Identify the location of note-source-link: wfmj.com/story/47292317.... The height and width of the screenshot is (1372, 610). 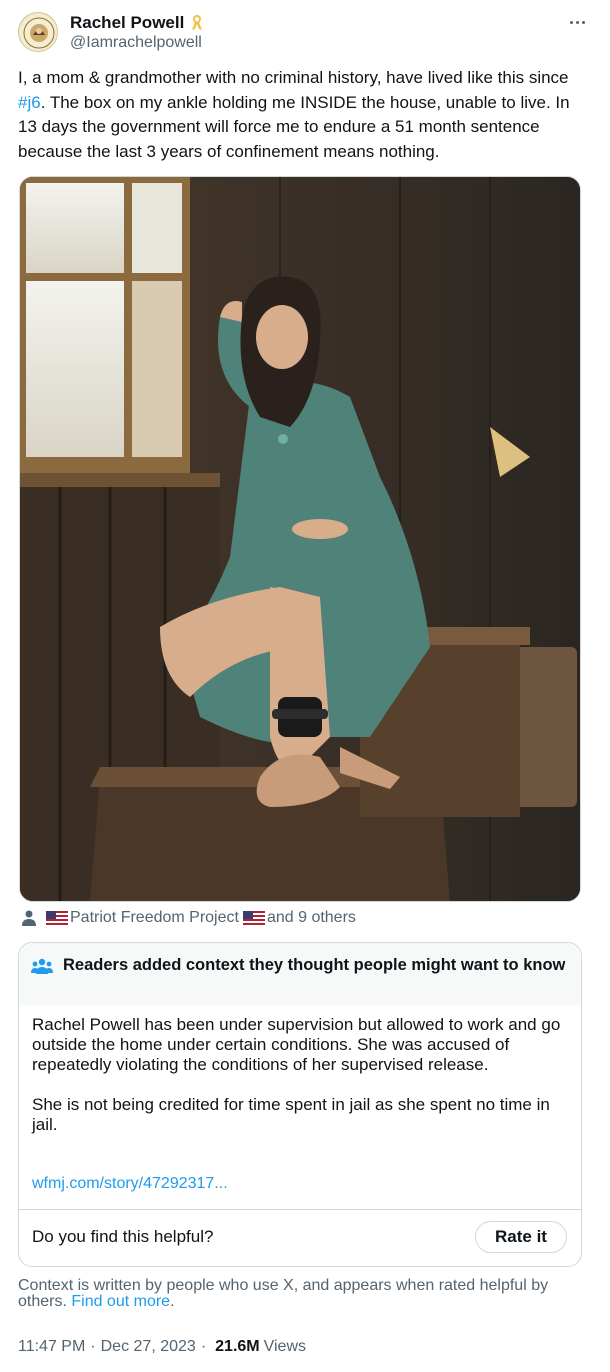
(130, 1184).